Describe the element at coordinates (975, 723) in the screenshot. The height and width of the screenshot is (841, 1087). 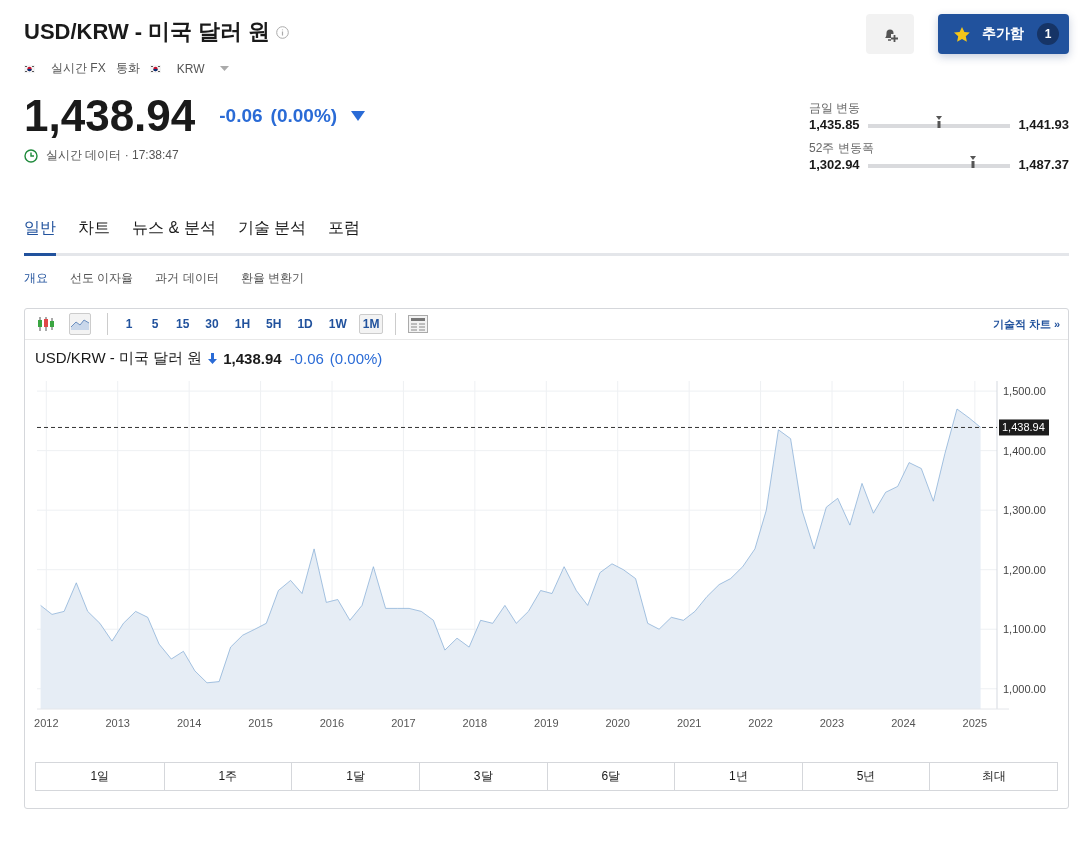
I see `x-axis-label: 2025` at that location.